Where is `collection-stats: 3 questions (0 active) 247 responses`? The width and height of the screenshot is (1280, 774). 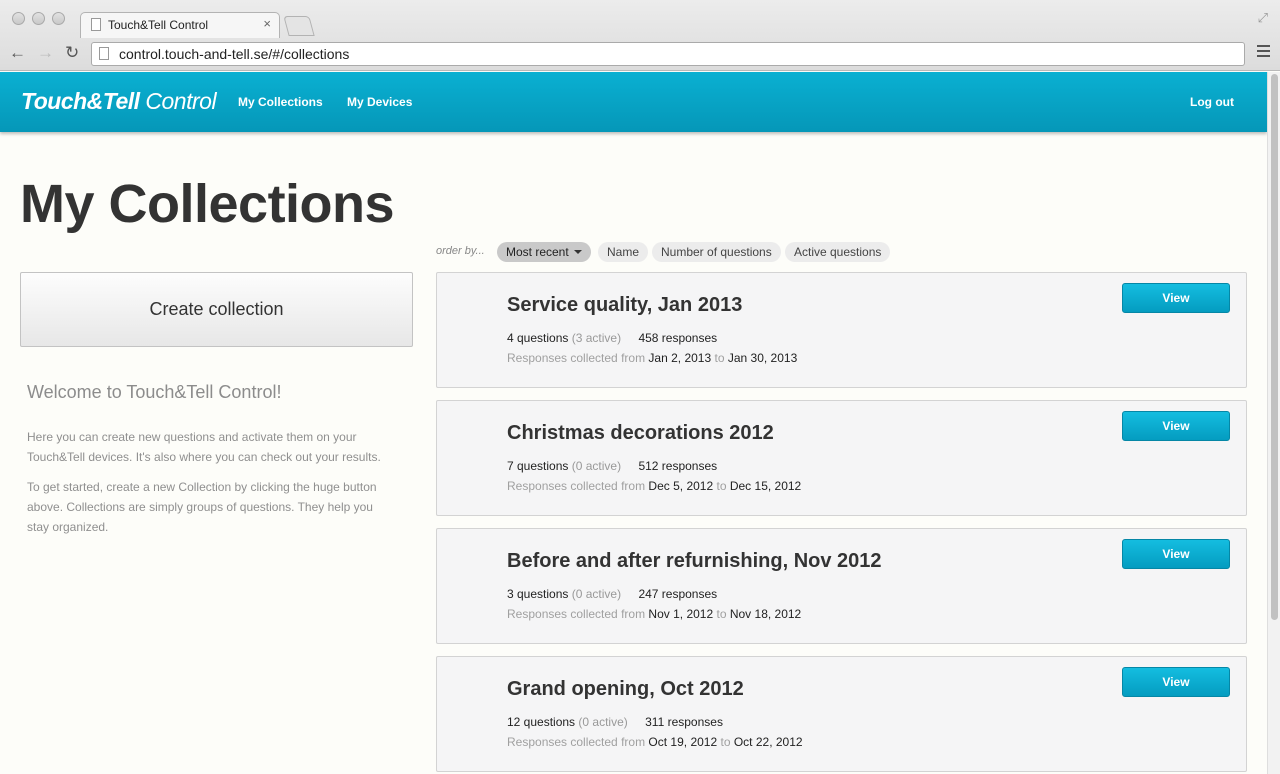
collection-stats: 3 questions (0 active) 247 responses is located at coordinates (612, 594).